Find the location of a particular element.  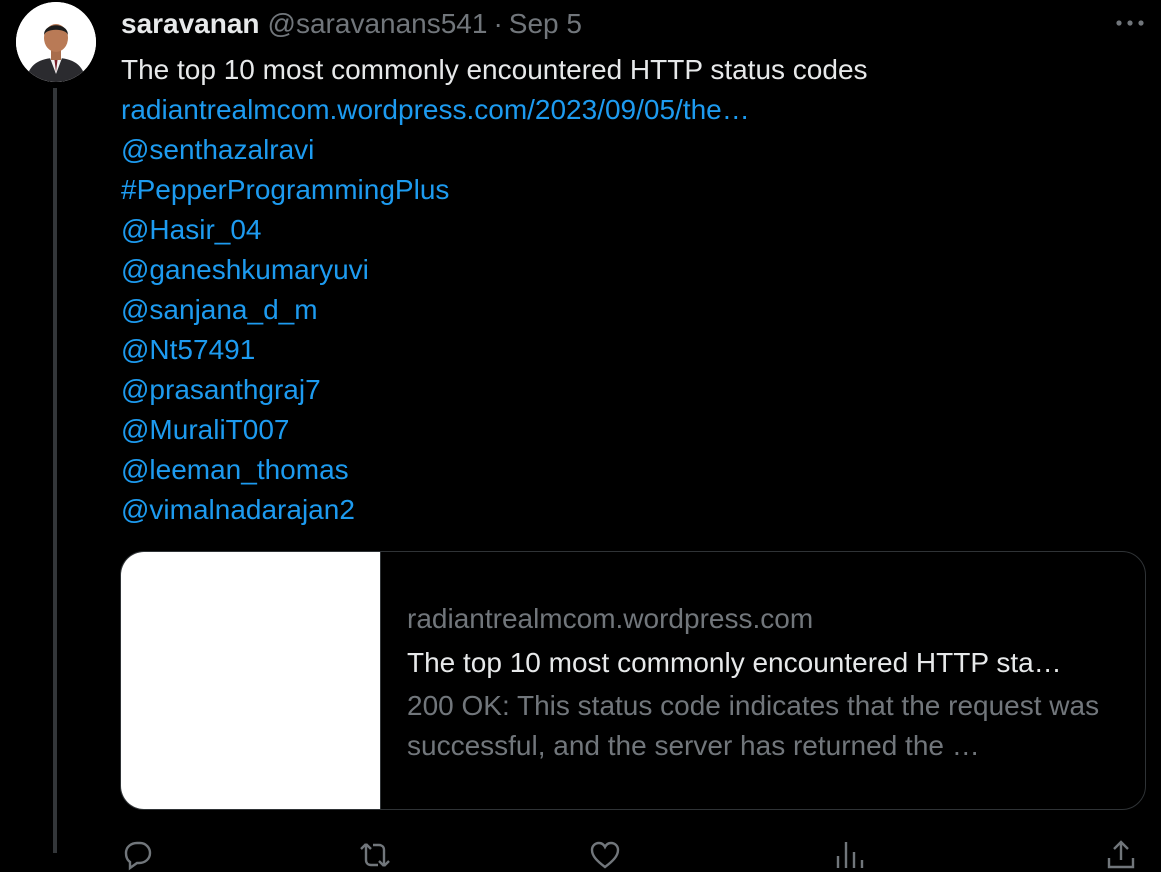

thread-line is located at coordinates (55, 470).